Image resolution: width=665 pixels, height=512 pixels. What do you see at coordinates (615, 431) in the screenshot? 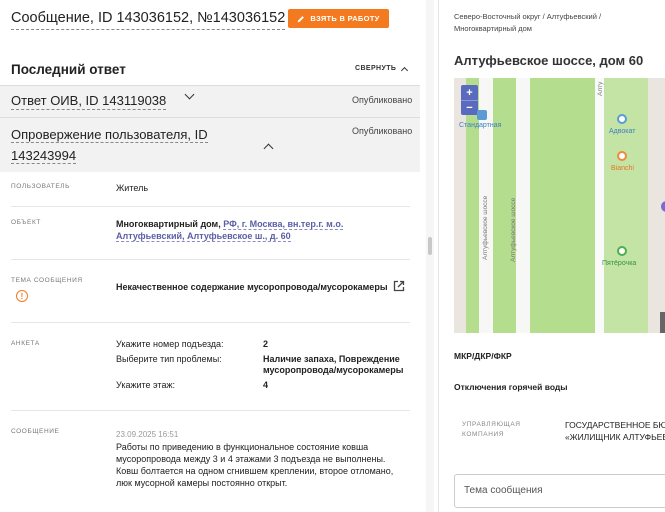
I see `management-company-value: ГОСУДАРСТВЕННОЕ БЮД «ЖИЛИЩНИК АЛТУФЬЕВ` at bounding box center [615, 431].